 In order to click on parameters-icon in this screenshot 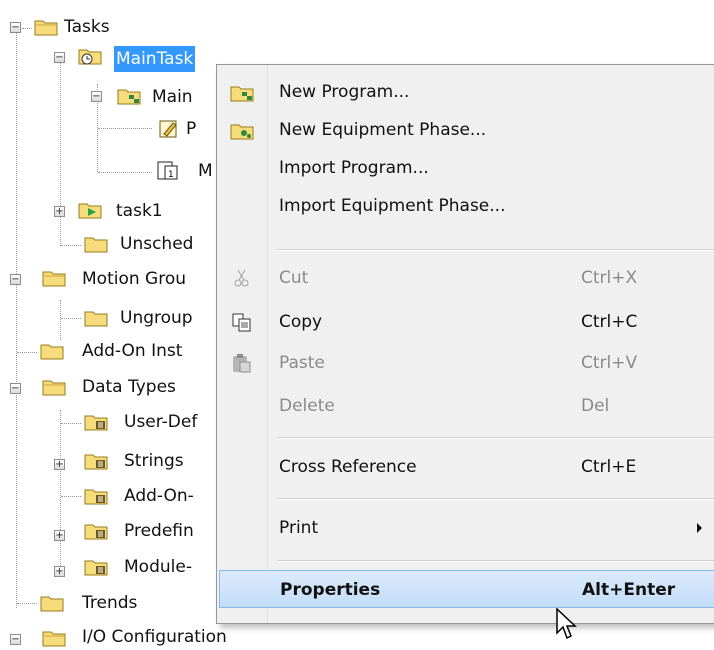, I will do `click(169, 128)`.